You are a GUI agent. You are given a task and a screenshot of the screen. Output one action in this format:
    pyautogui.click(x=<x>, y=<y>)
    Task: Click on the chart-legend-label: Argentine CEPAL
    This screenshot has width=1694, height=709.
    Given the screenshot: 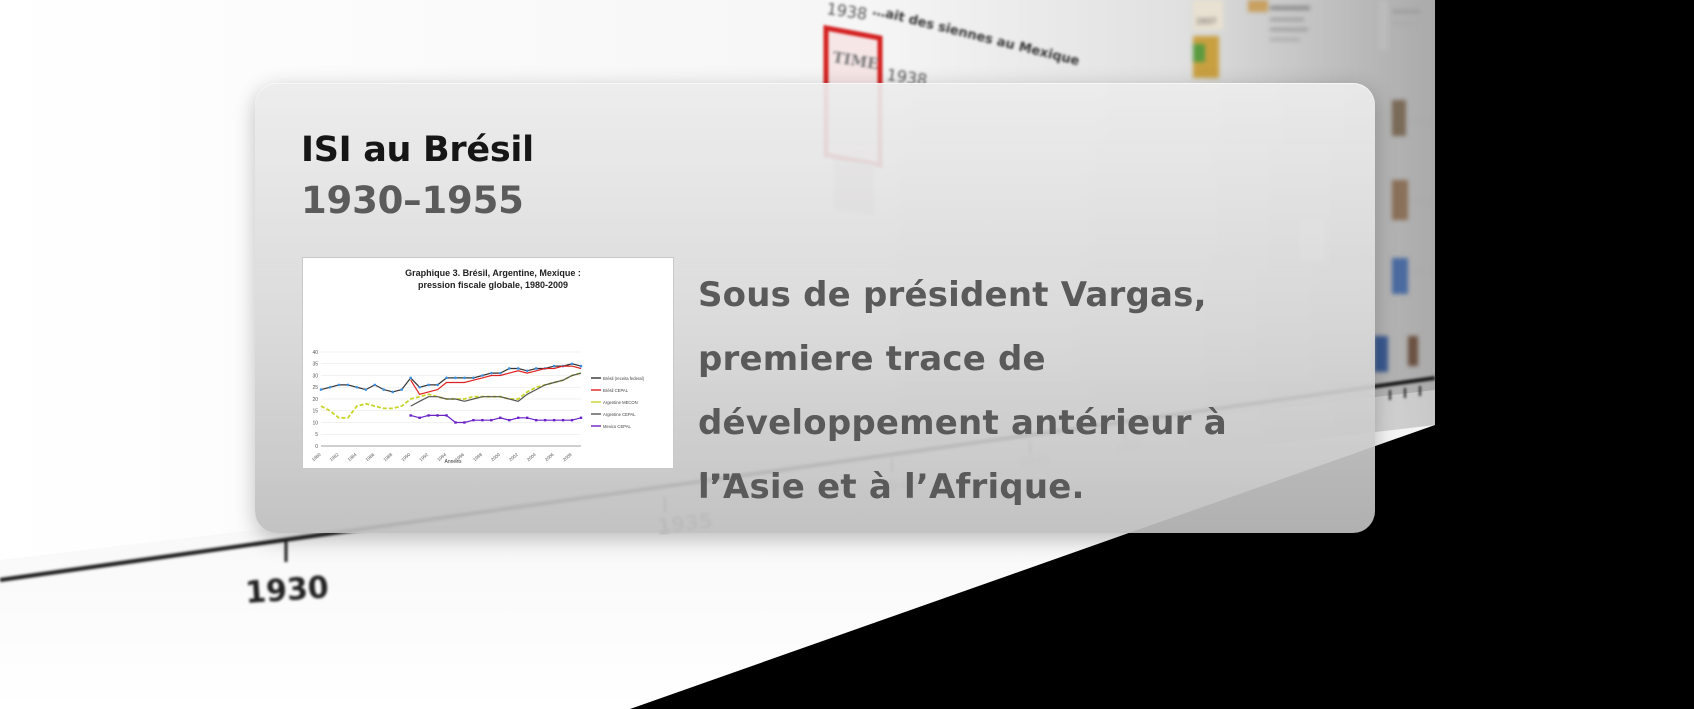 What is the action you would take?
    pyautogui.click(x=619, y=414)
    